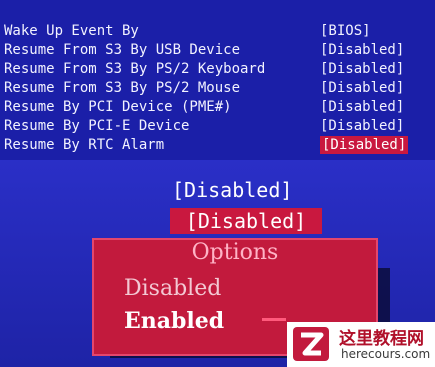 The width and height of the screenshot is (435, 367). Describe the element at coordinates (216, 31) in the screenshot. I see `setting-row-wake-up-event: Wake Up Event By [BIOS]` at that location.